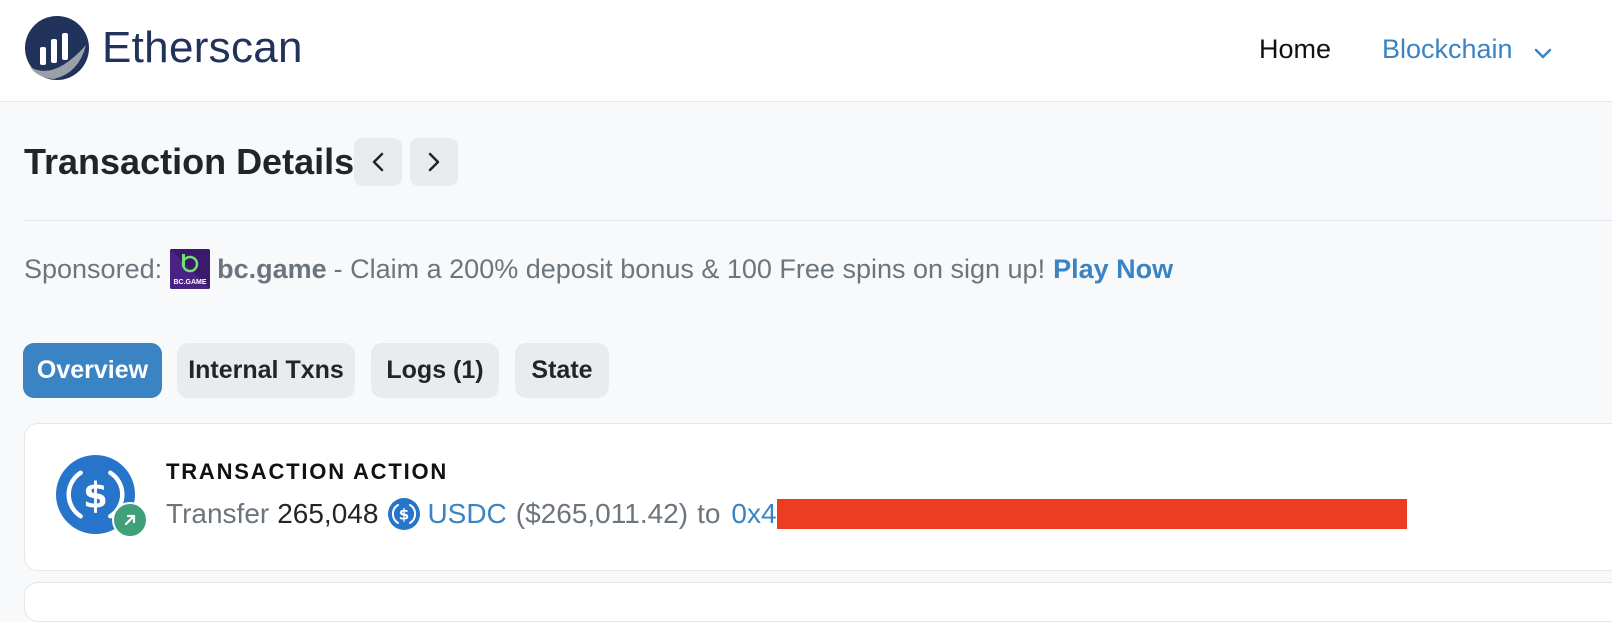  Describe the element at coordinates (57, 48) in the screenshot. I see `etherscan-logo` at that location.